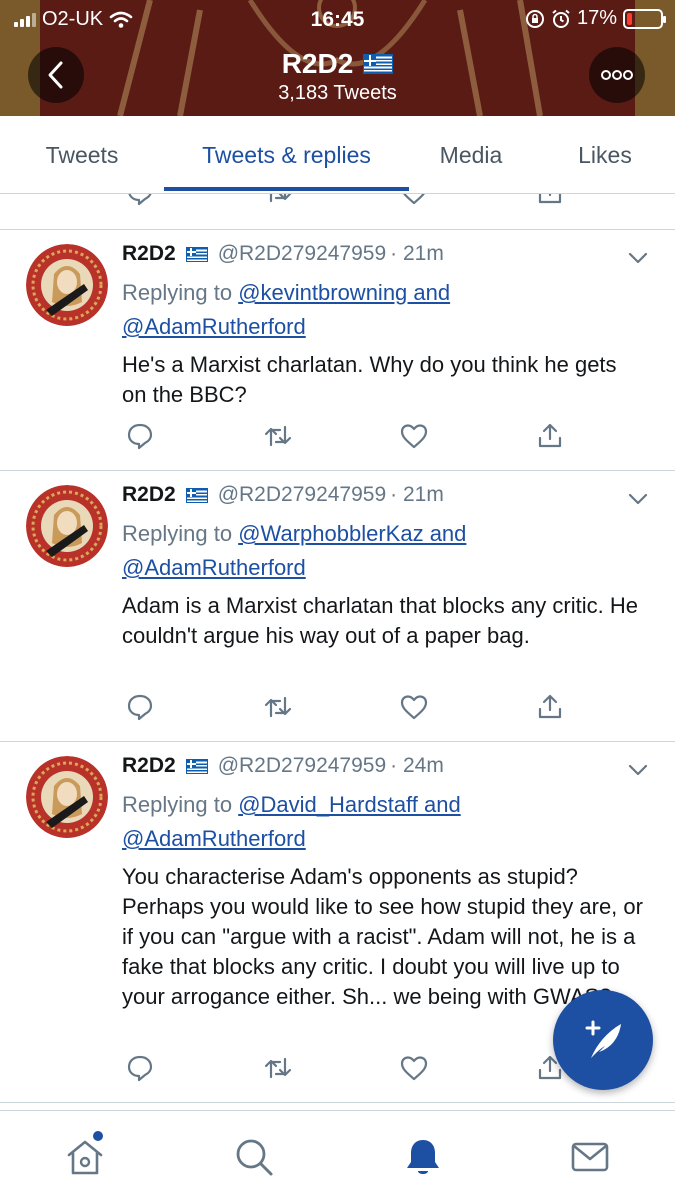  I want to click on tab-tweets-and-replies: Tweets & replies, so click(286, 155).